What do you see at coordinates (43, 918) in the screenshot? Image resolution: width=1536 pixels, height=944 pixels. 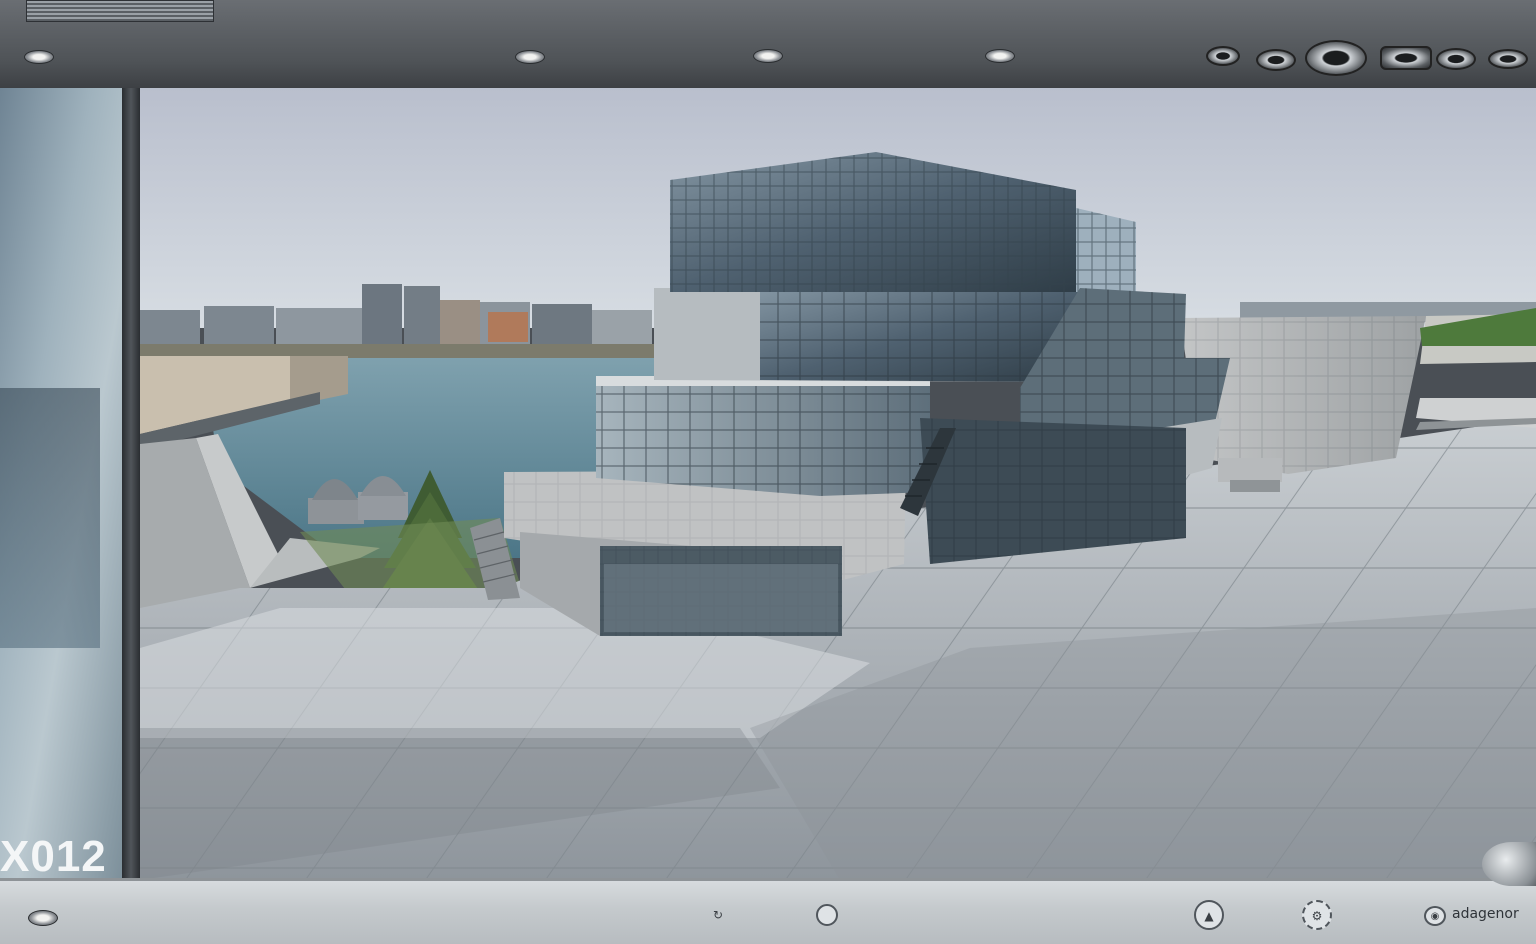 I see `floor-light` at bounding box center [43, 918].